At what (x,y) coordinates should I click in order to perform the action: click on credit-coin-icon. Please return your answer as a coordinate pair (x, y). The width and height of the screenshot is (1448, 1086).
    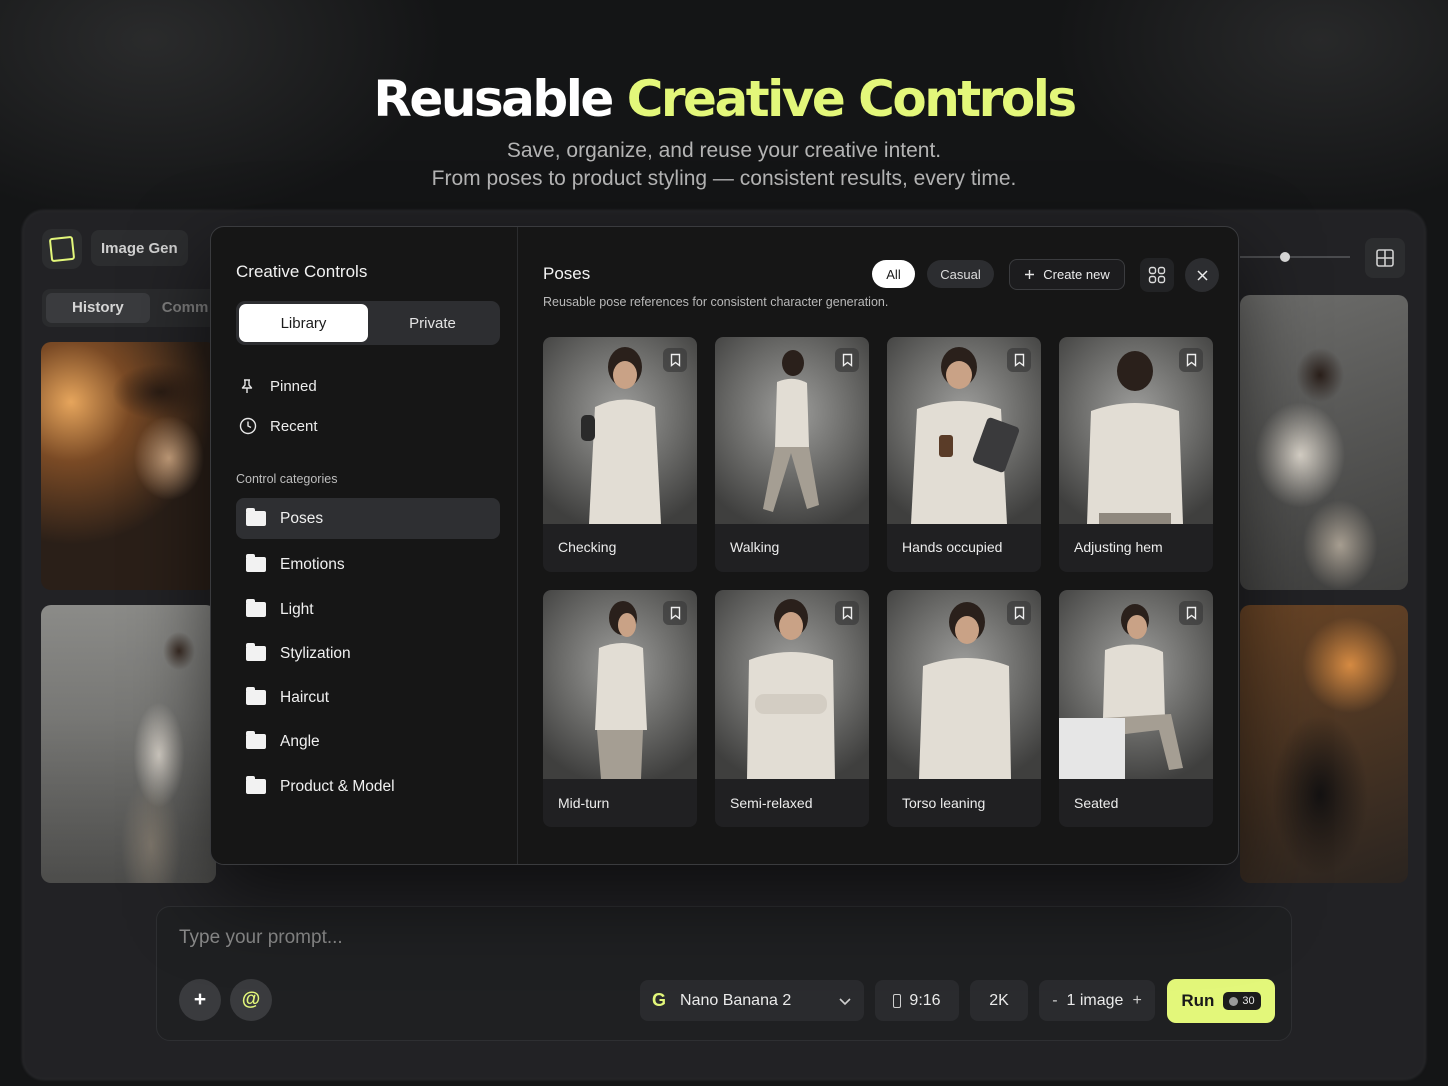
    Looking at the image, I should click on (1234, 1001).